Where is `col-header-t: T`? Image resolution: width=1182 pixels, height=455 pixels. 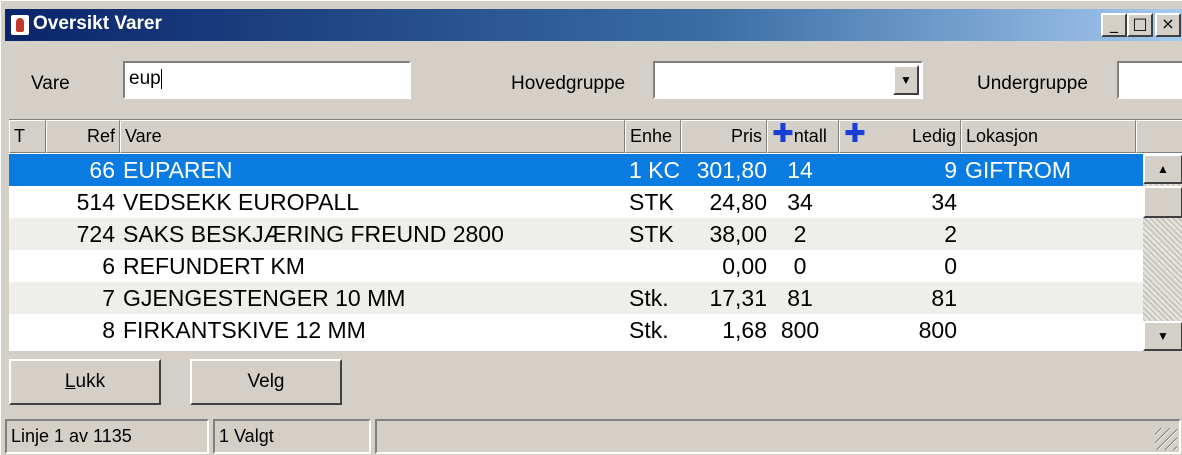
col-header-t: T is located at coordinates (27, 136).